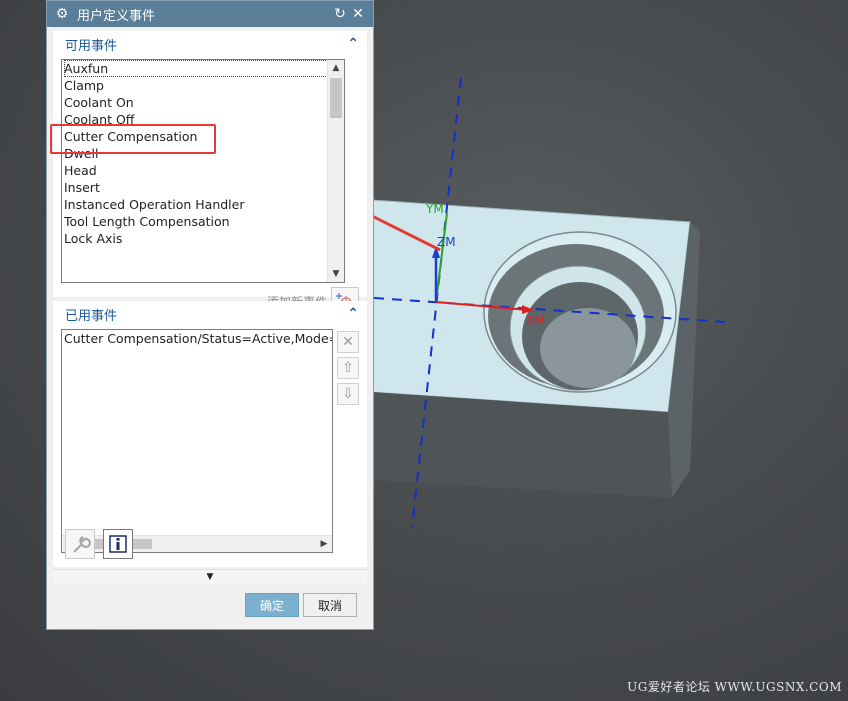  I want to click on scroll-thumb, so click(336, 98).